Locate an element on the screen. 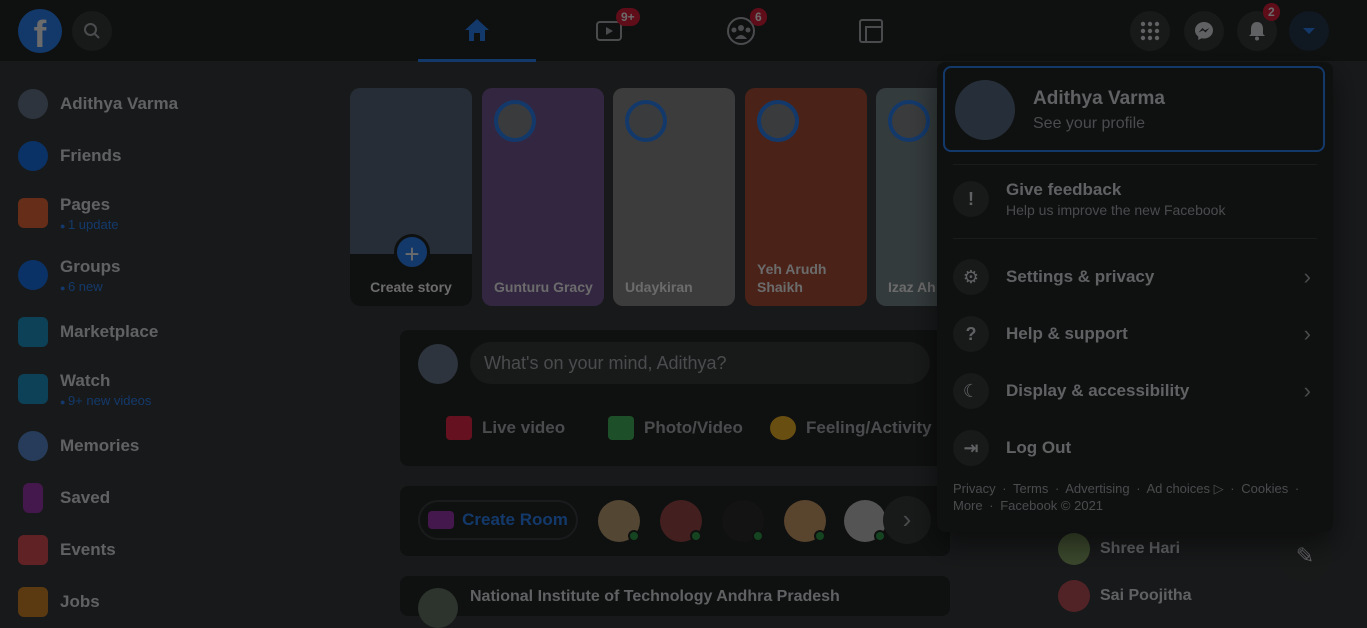 This screenshot has width=1367, height=628. menu-grid-icon is located at coordinates (1150, 31).